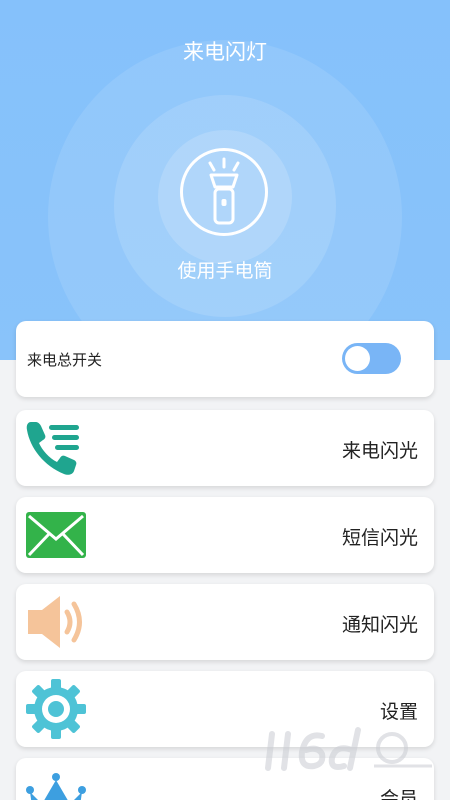 This screenshot has width=450, height=800. Describe the element at coordinates (225, 52) in the screenshot. I see `page-title: 来电闪灯` at that location.